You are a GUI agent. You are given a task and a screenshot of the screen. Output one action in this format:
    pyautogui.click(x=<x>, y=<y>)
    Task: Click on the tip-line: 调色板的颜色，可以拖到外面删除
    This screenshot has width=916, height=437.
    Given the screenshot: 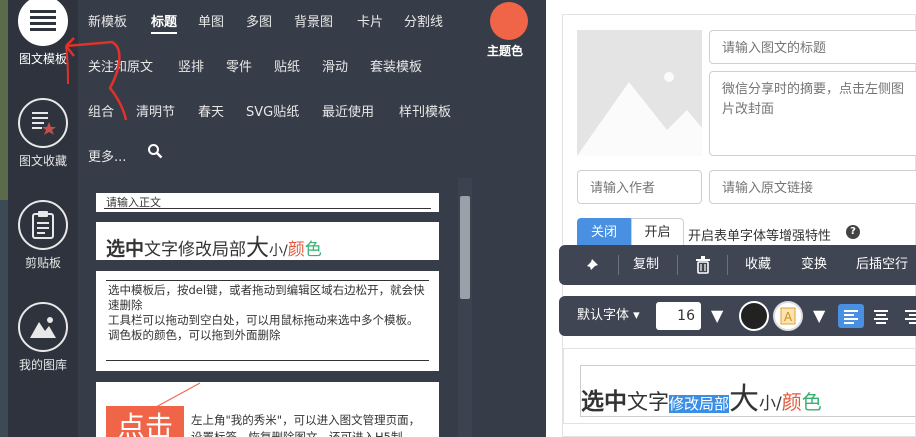 What is the action you would take?
    pyautogui.click(x=194, y=335)
    